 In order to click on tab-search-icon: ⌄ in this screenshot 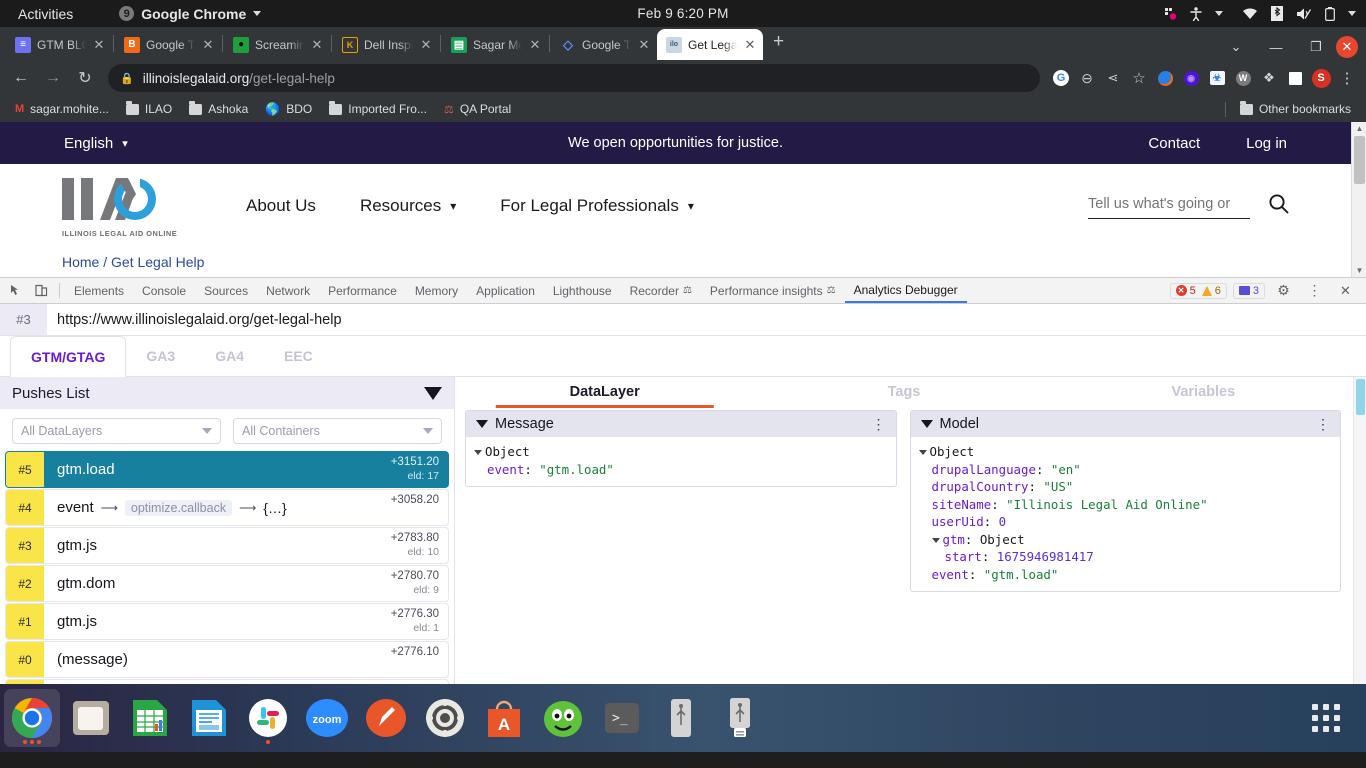, I will do `click(1236, 47)`.